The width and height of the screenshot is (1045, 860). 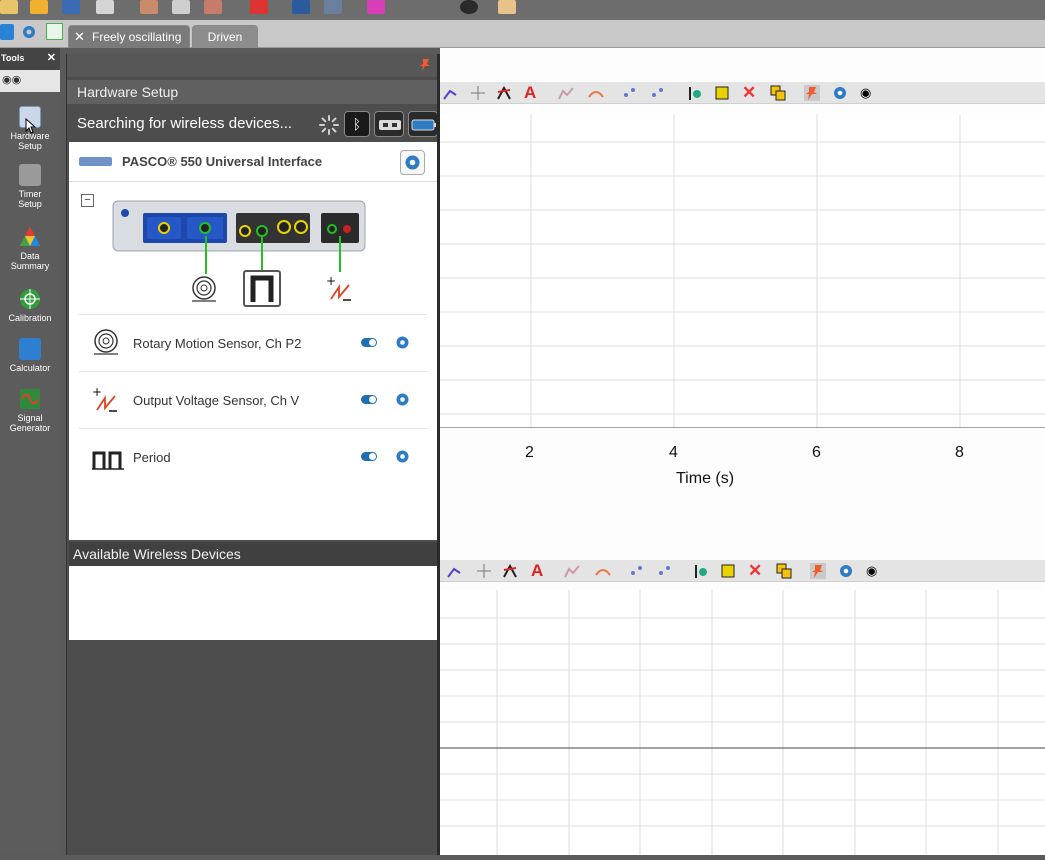 I want to click on tab-label: Freely oscillating, so click(x=137, y=37).